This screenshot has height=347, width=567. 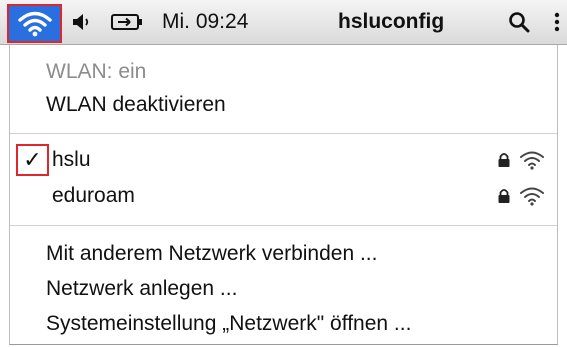 What do you see at coordinates (283, 72) in the screenshot?
I see `wifi-status-row: WLAN: ein` at bounding box center [283, 72].